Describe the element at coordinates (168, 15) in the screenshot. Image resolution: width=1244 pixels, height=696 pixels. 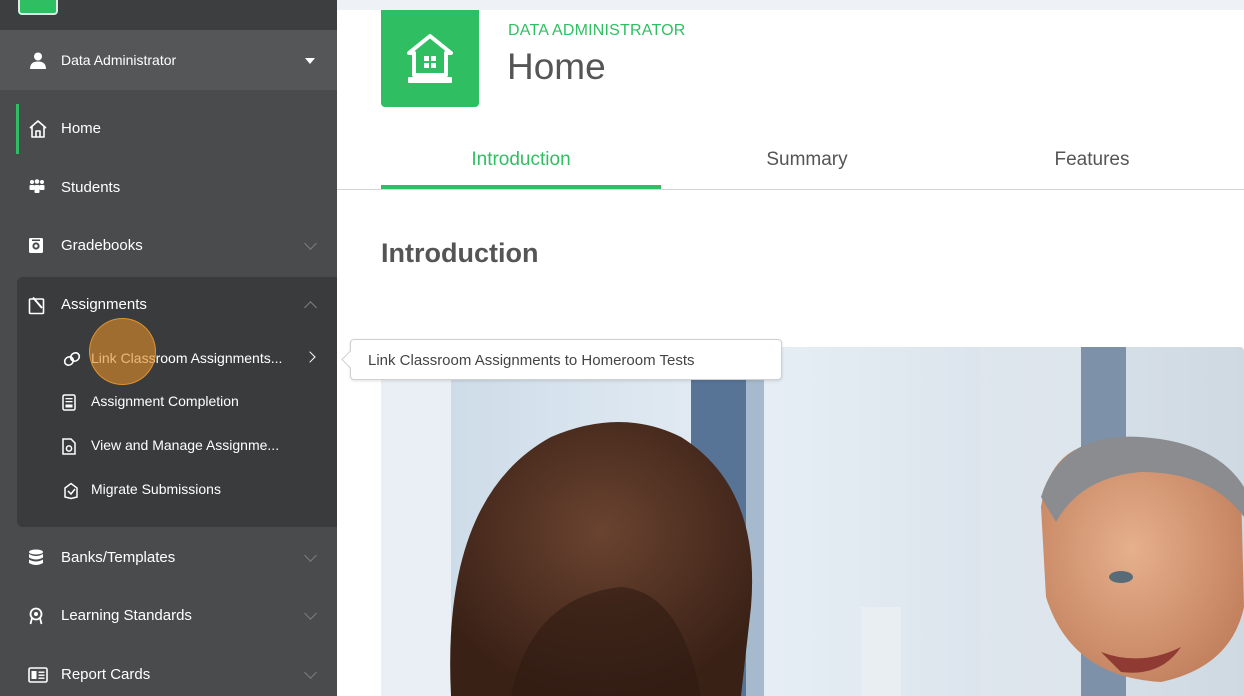
I see `sidebar-top-strip` at that location.